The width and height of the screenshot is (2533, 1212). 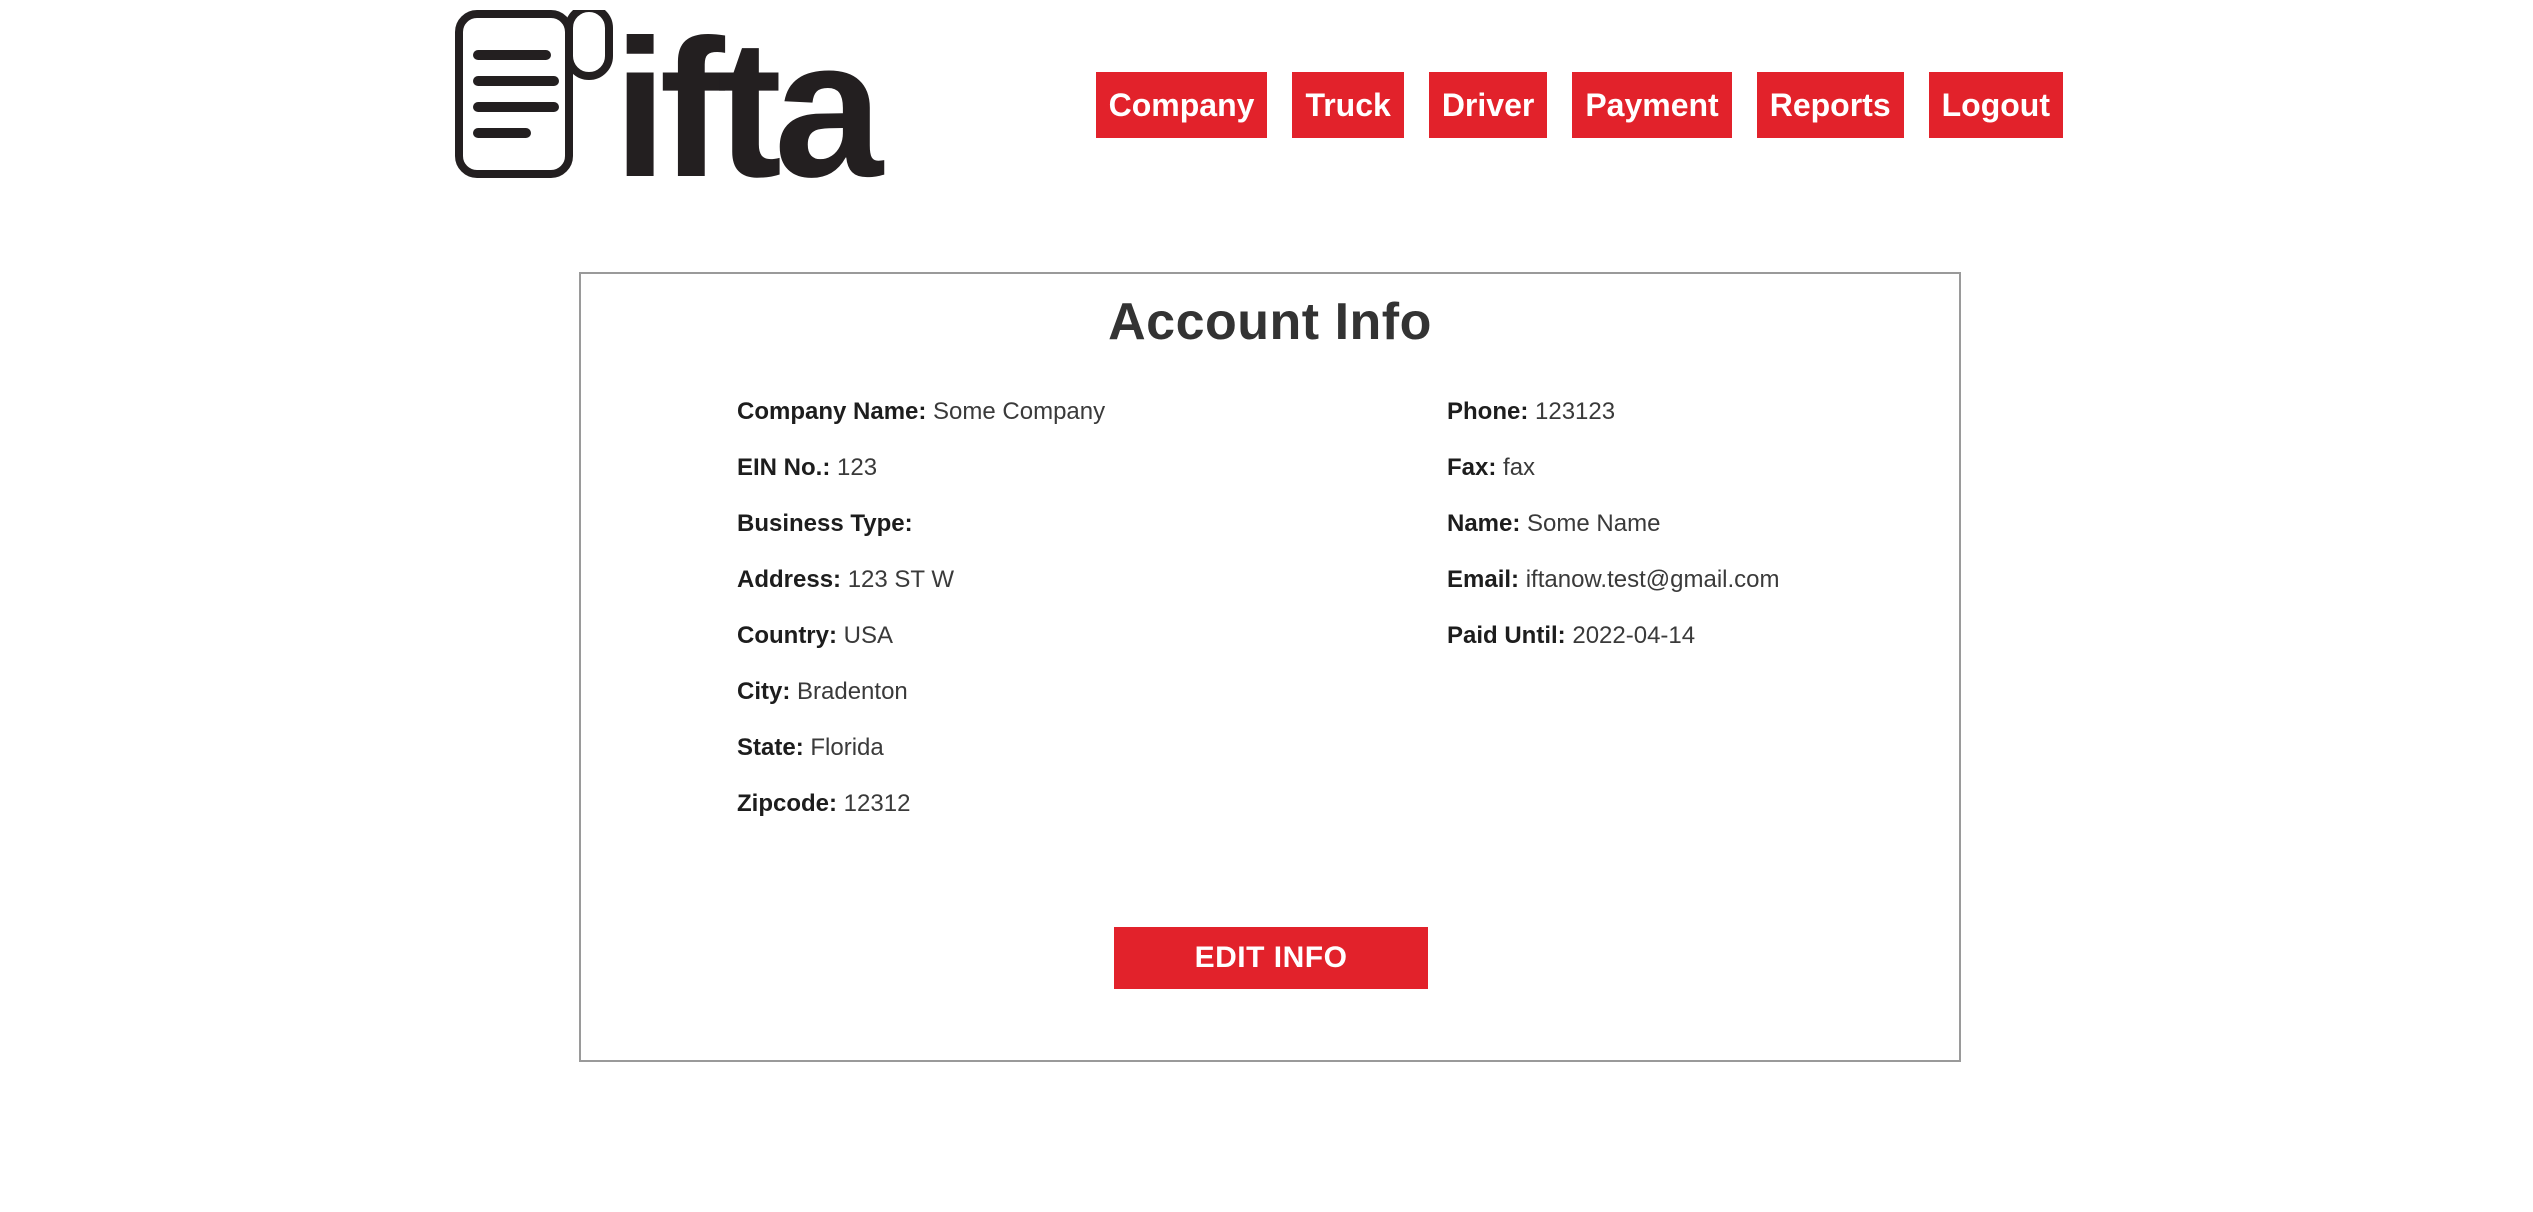 I want to click on field-value: Some Company, so click(x=1019, y=411).